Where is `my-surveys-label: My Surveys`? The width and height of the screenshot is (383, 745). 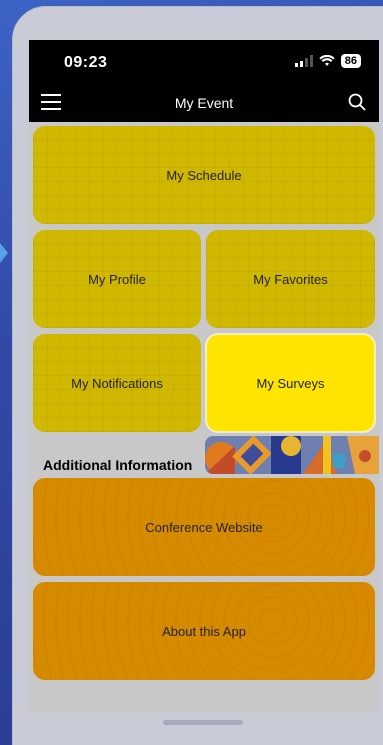
my-surveys-label: My Surveys is located at coordinates (290, 383).